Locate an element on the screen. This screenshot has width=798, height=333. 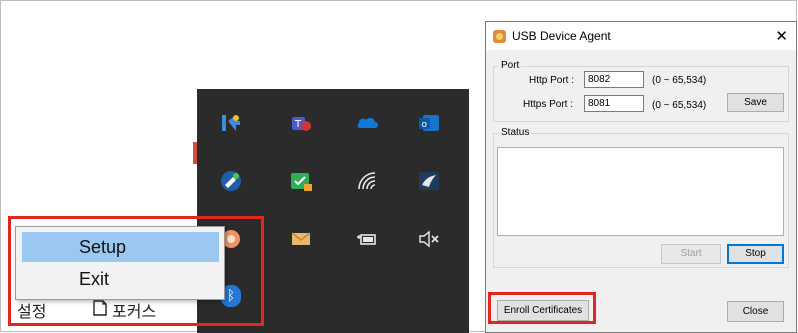
dialog-title: USB Device Agent is located at coordinates (561, 36).